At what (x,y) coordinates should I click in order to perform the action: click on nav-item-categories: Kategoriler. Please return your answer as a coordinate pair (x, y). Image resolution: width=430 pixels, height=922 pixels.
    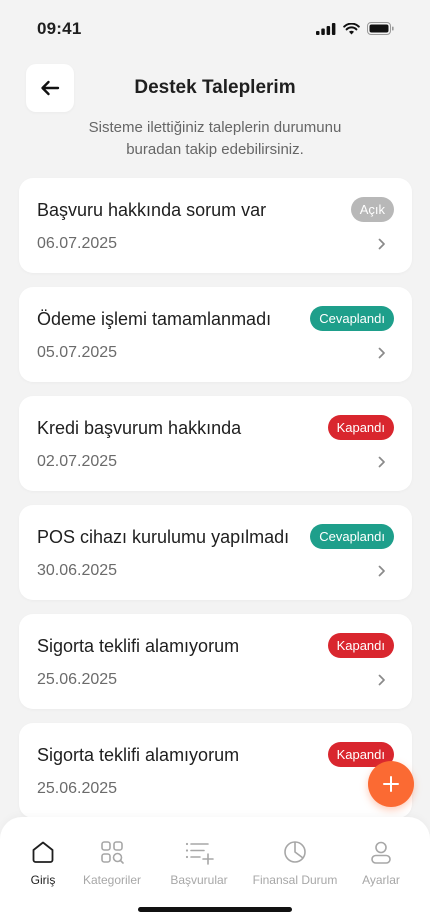
    Looking at the image, I should click on (112, 863).